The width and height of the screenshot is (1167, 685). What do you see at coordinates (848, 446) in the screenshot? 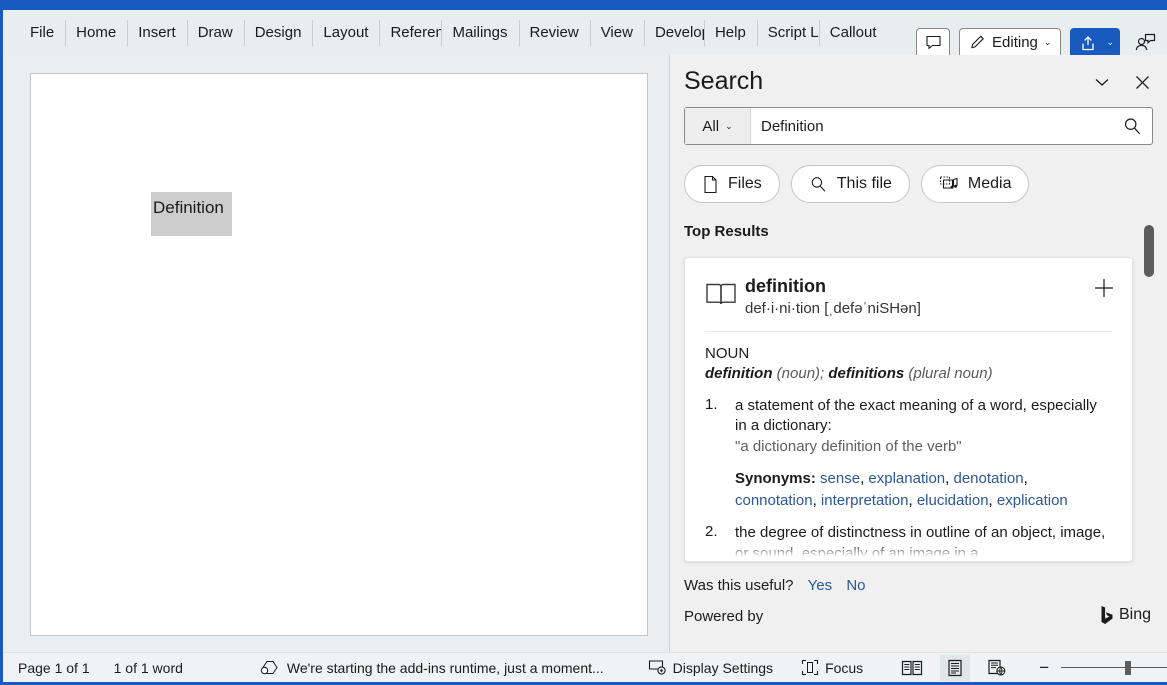
I see `sense-example: "a dictionary definition of the verb"` at bounding box center [848, 446].